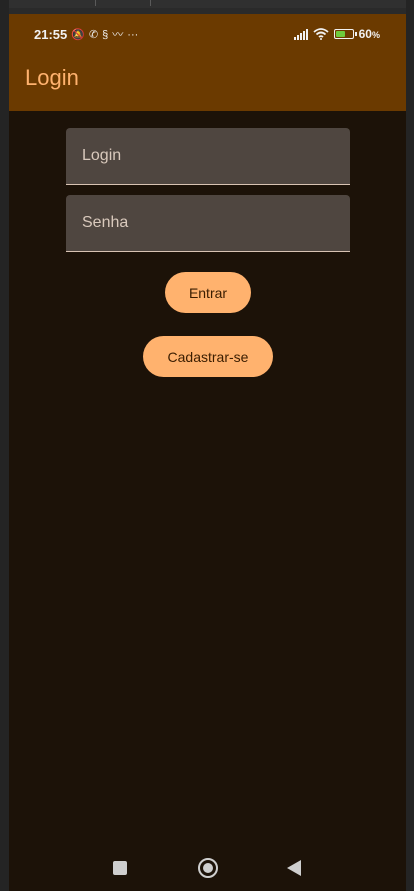 This screenshot has height=891, width=414. I want to click on left-frame, so click(4, 445).